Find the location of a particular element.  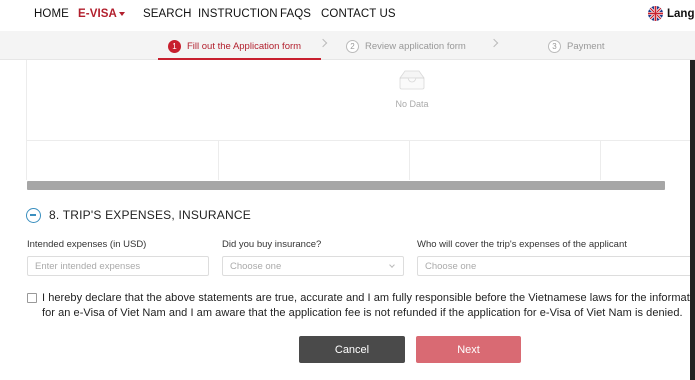

empty-box-icon is located at coordinates (412, 80).